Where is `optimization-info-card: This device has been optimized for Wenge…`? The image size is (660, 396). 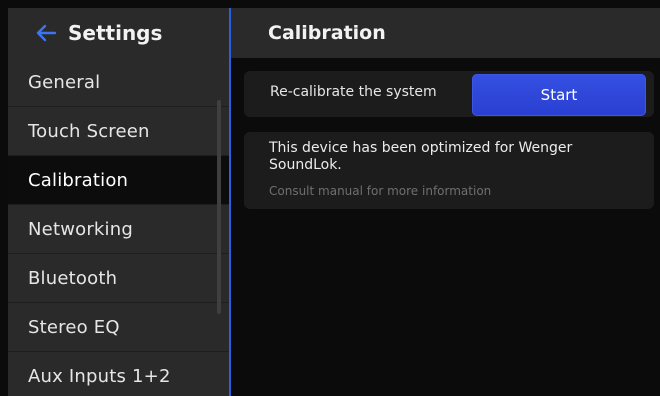
optimization-info-card: This device has been optimized for Wenge… is located at coordinates (449, 170).